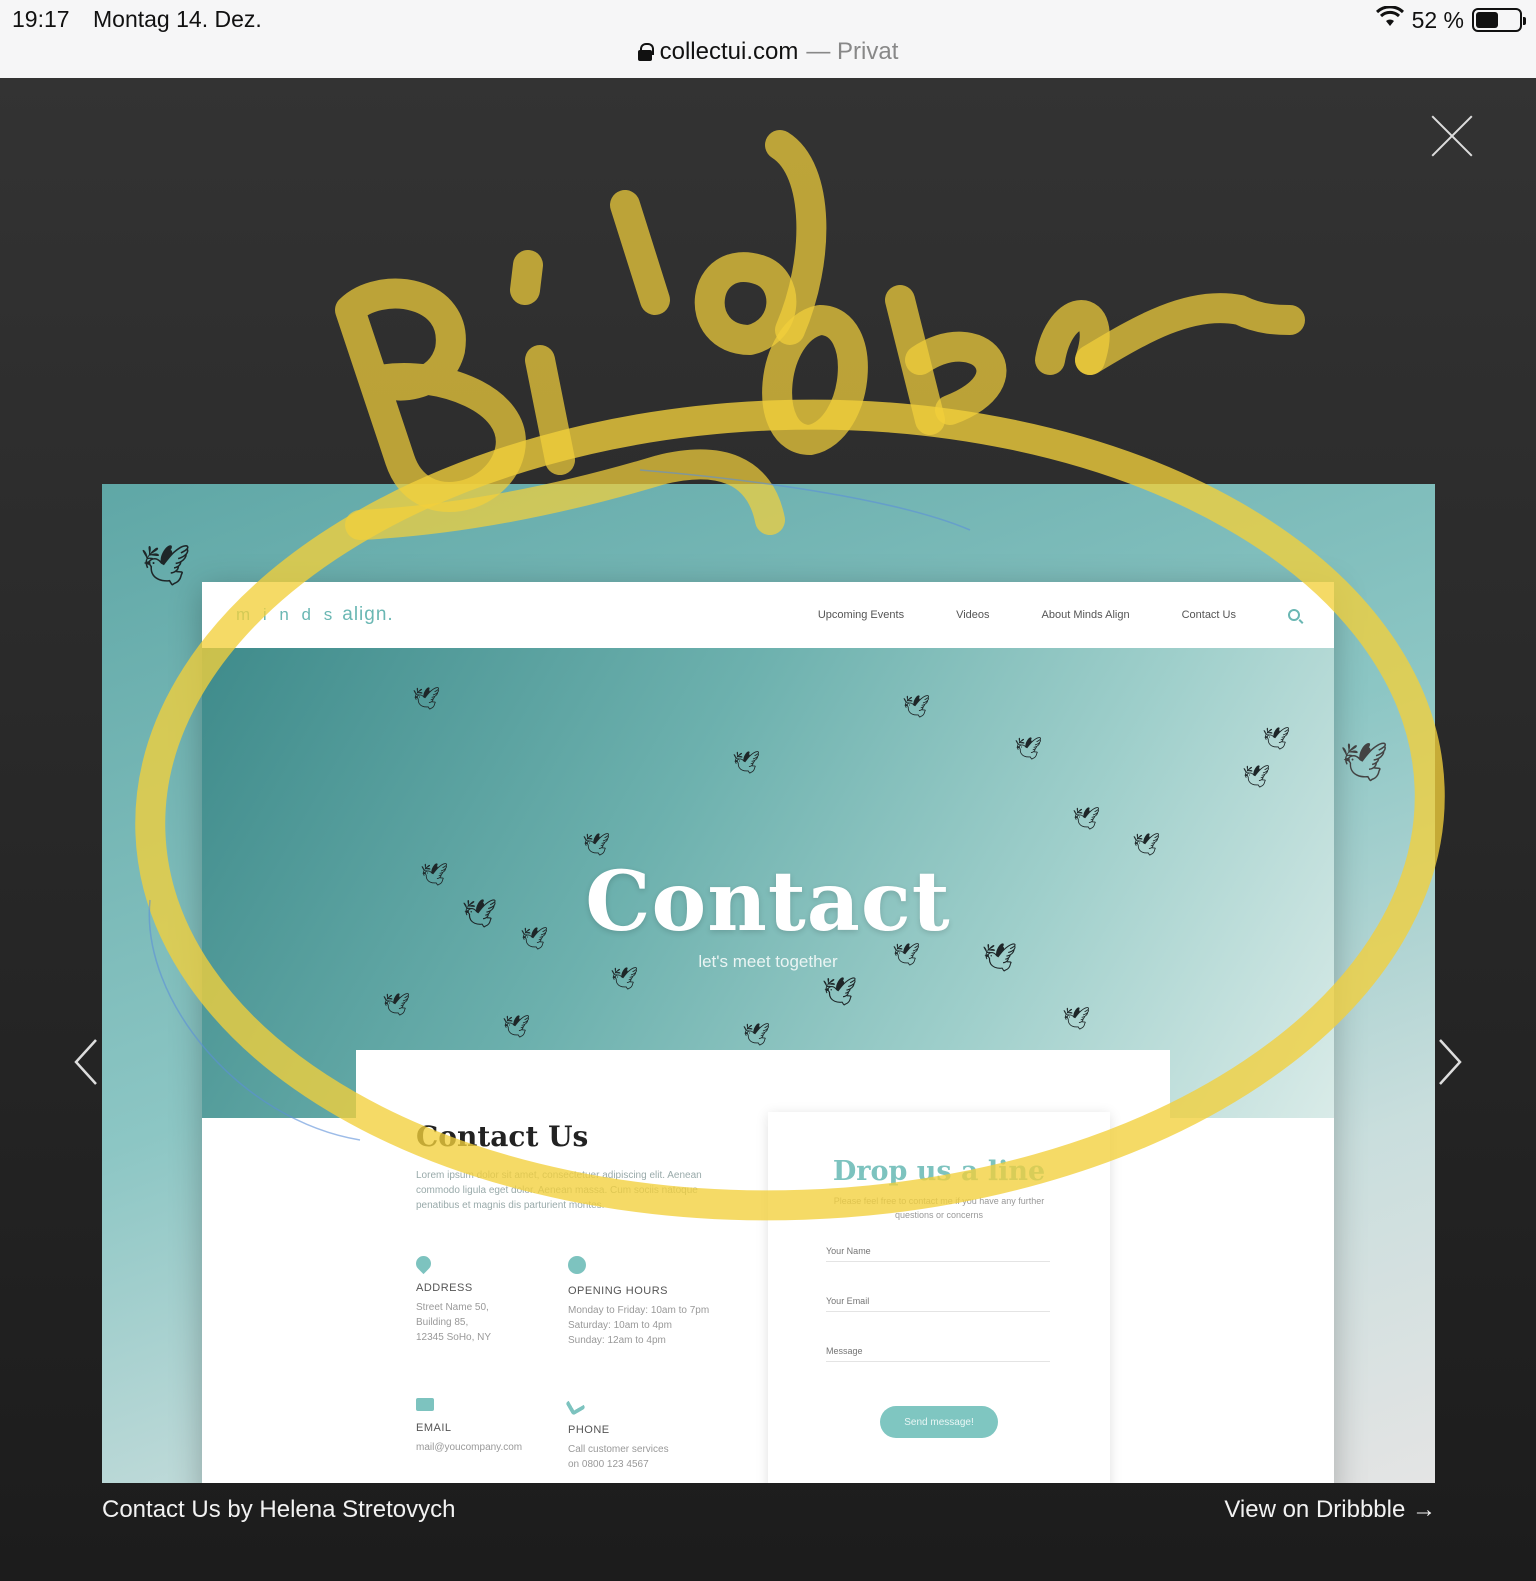  What do you see at coordinates (938, 1351) in the screenshot?
I see `message-field` at bounding box center [938, 1351].